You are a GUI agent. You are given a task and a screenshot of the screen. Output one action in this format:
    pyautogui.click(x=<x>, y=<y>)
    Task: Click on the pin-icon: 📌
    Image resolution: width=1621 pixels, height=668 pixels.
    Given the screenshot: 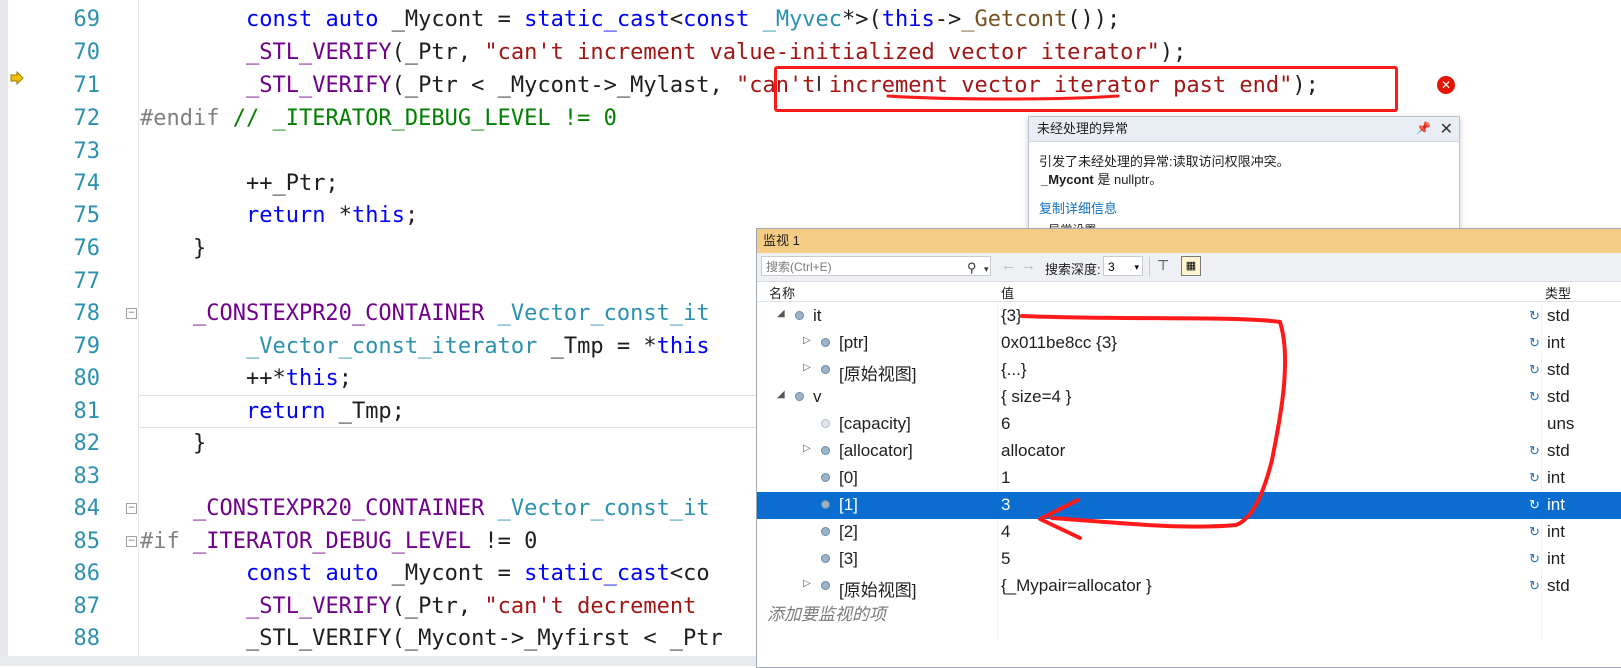 What is the action you would take?
    pyautogui.click(x=1423, y=128)
    